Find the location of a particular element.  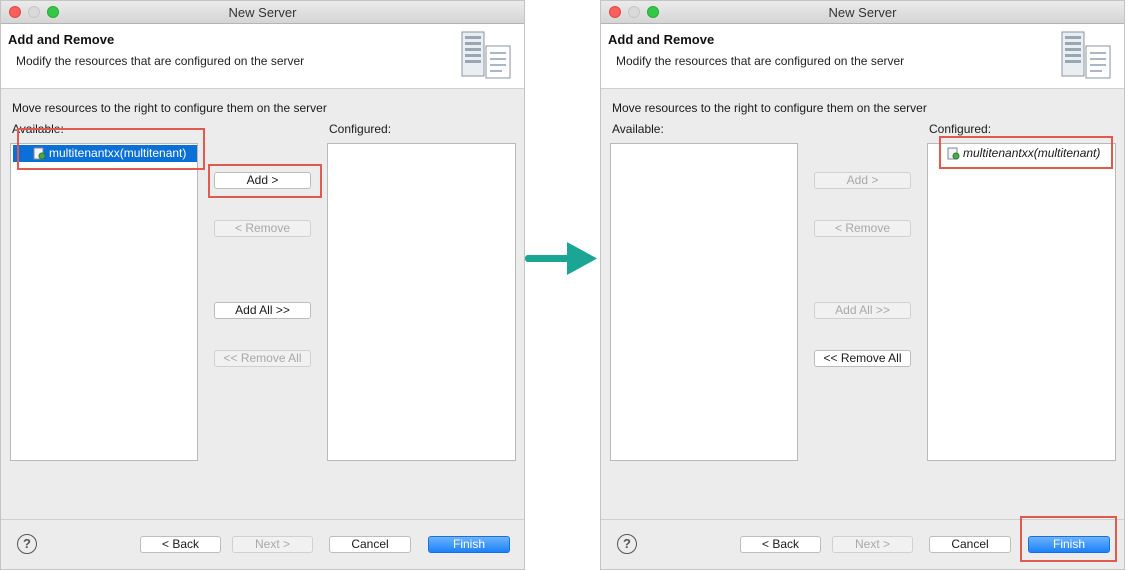

footer-separator is located at coordinates (262, 519).